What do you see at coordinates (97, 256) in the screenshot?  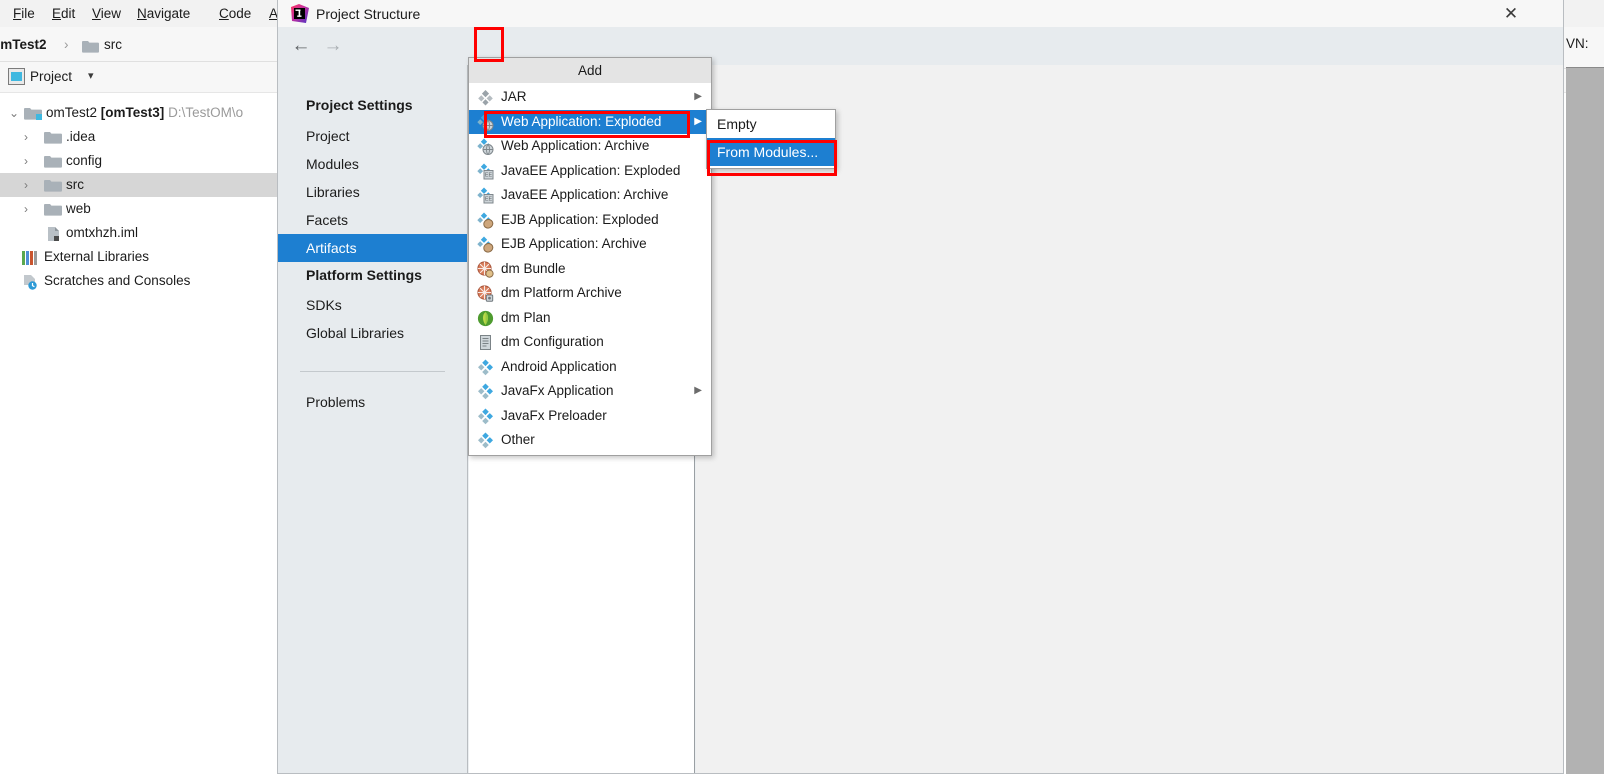 I see `tree-label: External Libraries` at bounding box center [97, 256].